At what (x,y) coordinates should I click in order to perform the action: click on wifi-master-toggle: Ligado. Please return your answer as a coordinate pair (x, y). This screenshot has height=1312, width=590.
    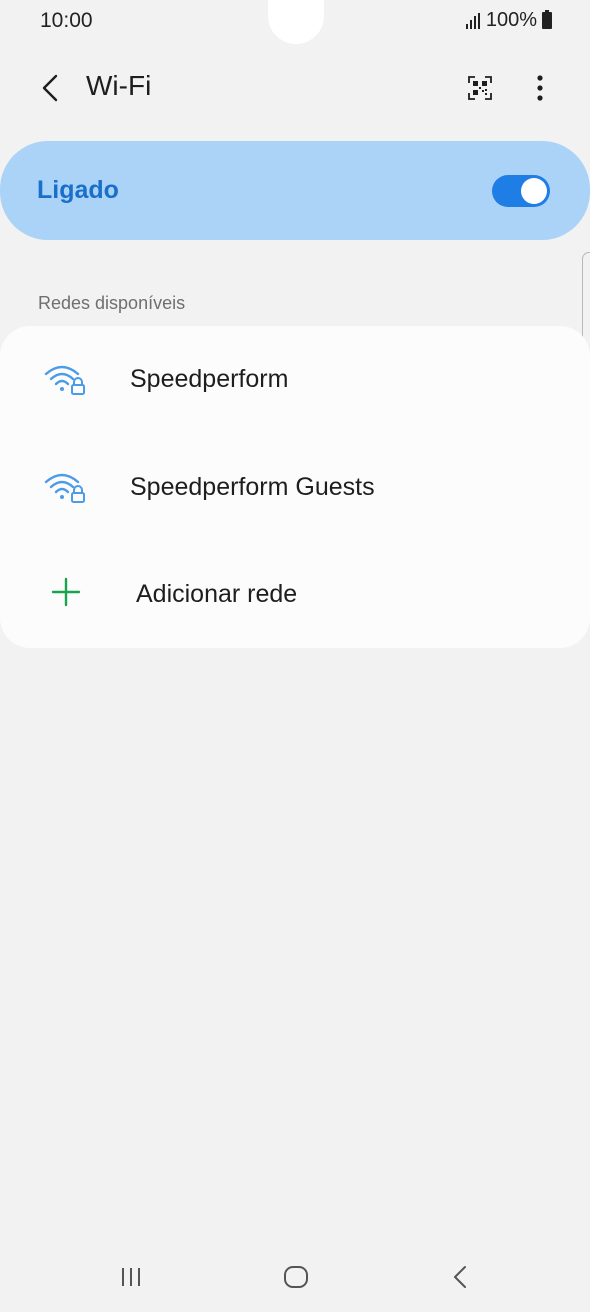
    Looking at the image, I should click on (295, 190).